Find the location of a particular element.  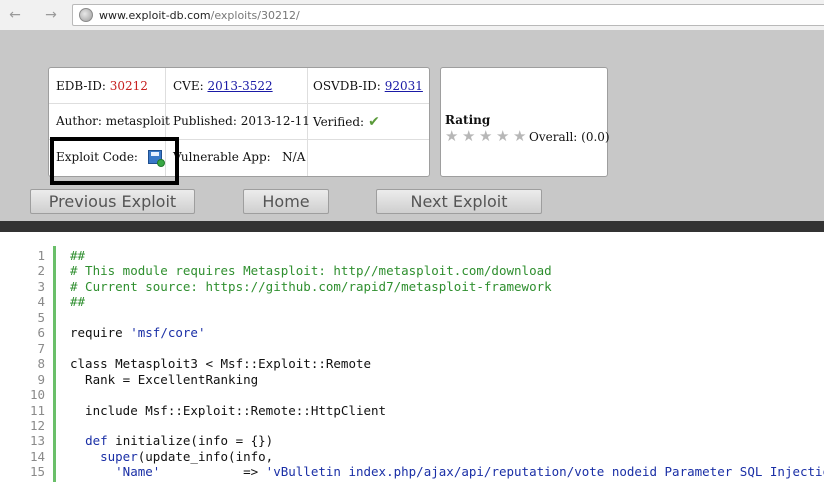

edb-id-value: 30212 is located at coordinates (128, 86).